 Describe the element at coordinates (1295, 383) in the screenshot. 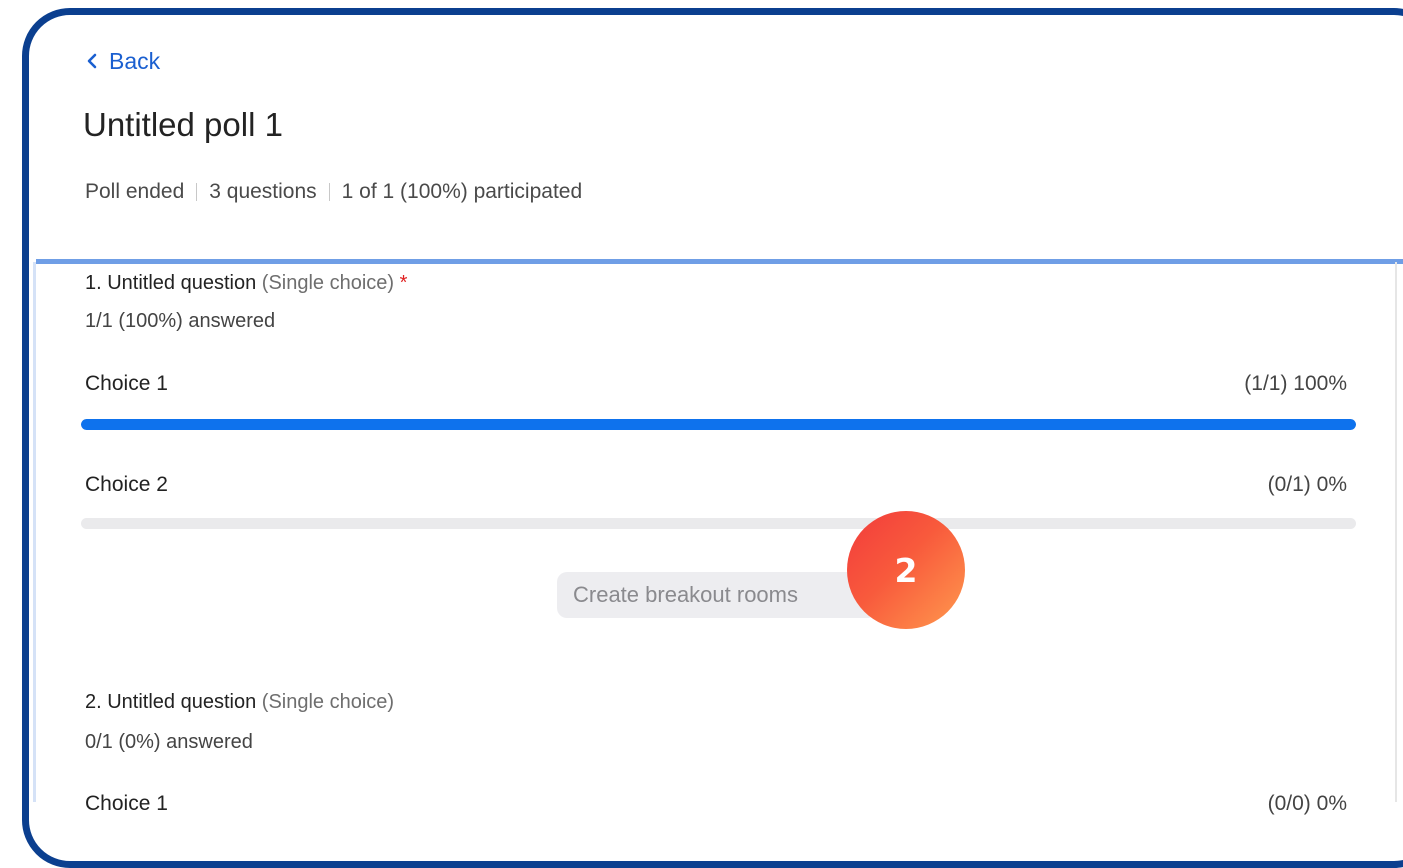

I see `choice-result: (1/1) 100%` at that location.